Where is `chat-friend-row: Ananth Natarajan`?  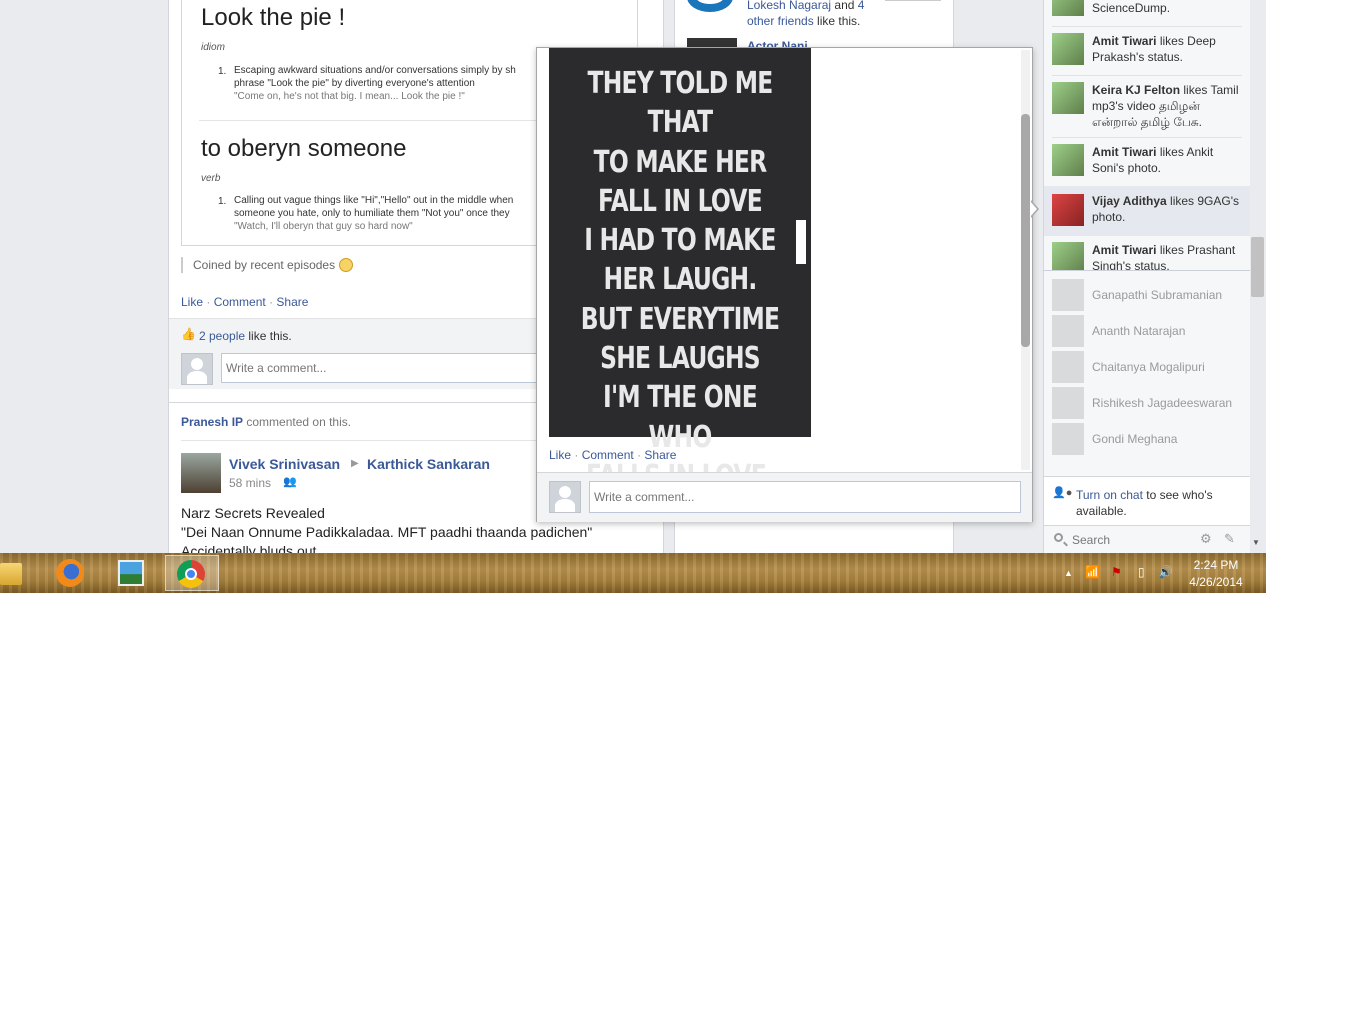 chat-friend-row: Ananth Natarajan is located at coordinates (1147, 331).